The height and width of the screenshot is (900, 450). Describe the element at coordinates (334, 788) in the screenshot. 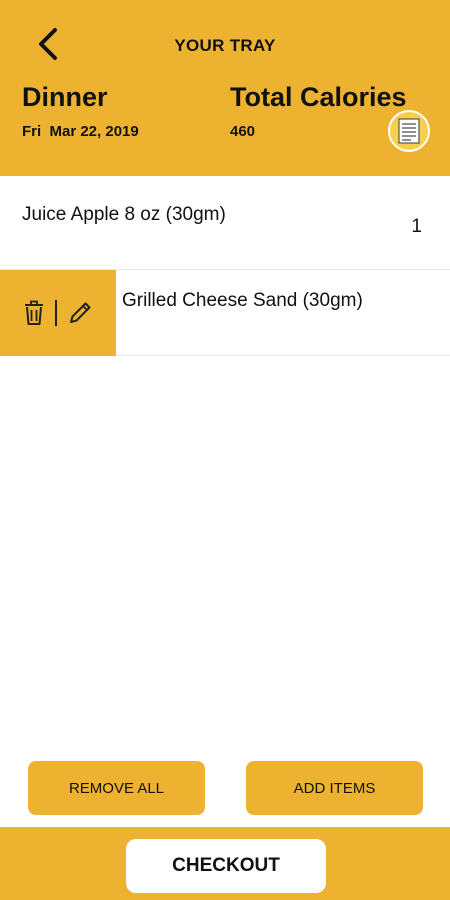

I see `add-items-button: ADD ITEMS` at that location.